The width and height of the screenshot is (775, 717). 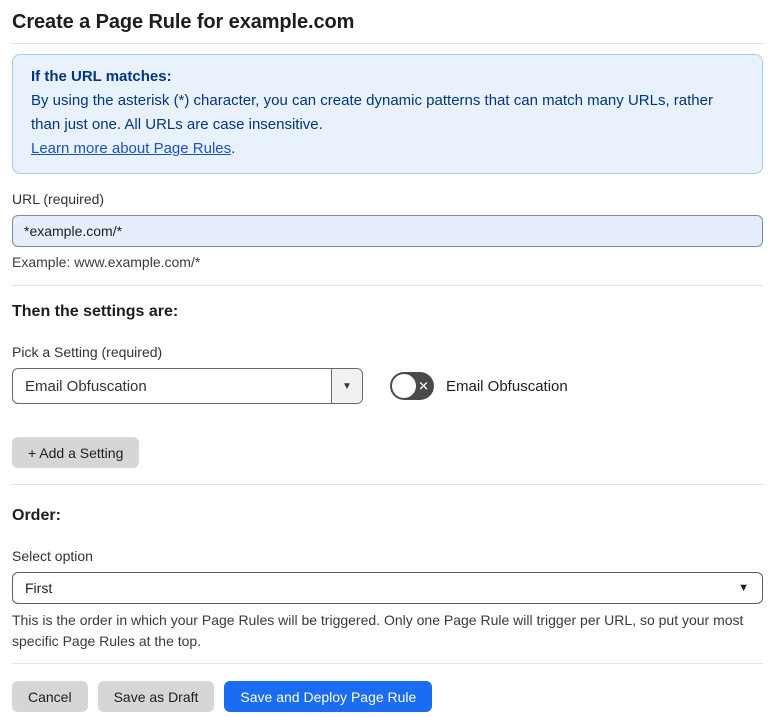 What do you see at coordinates (50, 696) in the screenshot?
I see `cancel-button: Cancel` at bounding box center [50, 696].